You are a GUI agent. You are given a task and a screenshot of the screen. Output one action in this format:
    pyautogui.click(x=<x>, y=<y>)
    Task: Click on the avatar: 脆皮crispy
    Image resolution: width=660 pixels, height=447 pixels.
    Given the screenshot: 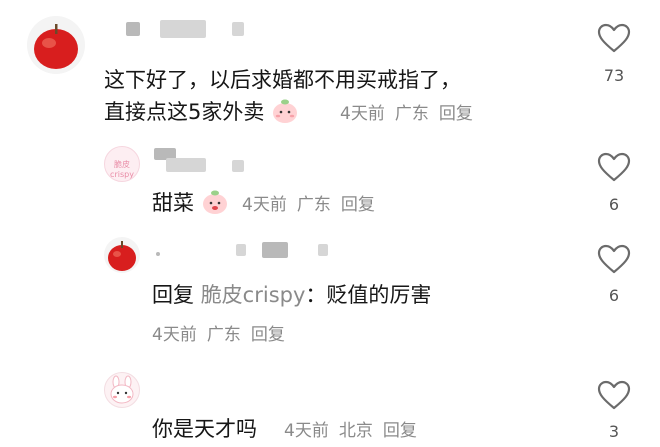 What is the action you would take?
    pyautogui.click(x=122, y=164)
    